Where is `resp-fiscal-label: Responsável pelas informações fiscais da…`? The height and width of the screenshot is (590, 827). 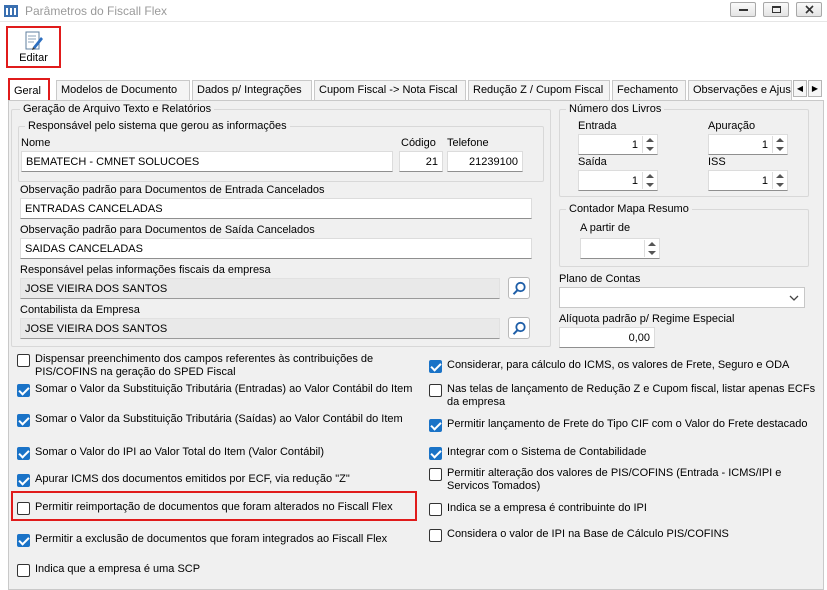
resp-fiscal-label: Responsável pelas informações fiscais da… is located at coordinates (145, 270).